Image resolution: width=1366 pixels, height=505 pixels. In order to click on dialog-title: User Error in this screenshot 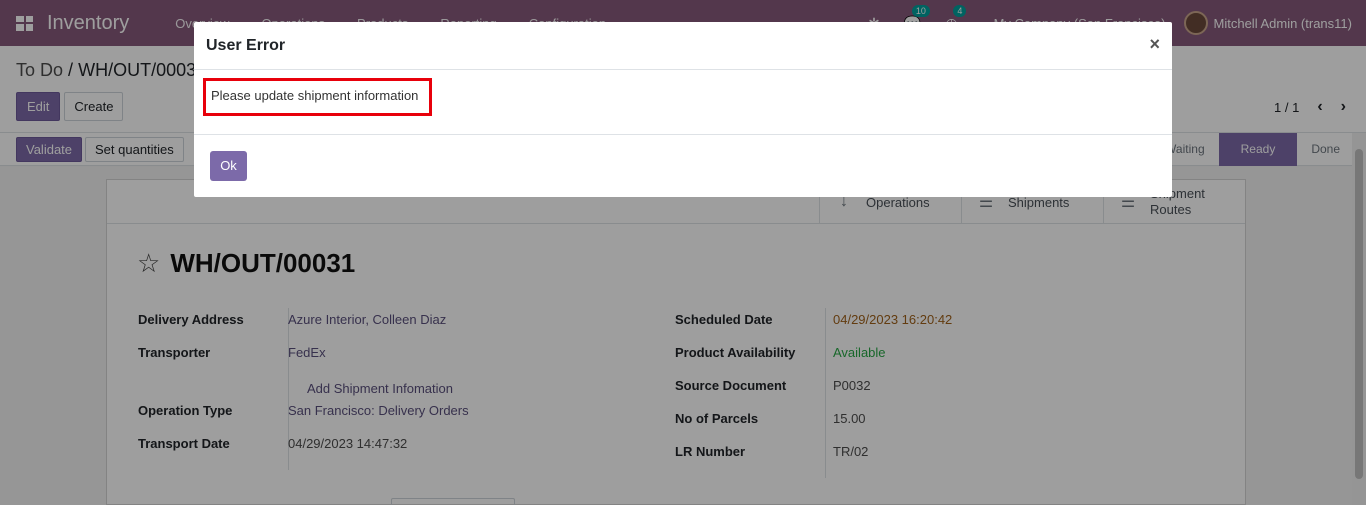, I will do `click(246, 45)`.